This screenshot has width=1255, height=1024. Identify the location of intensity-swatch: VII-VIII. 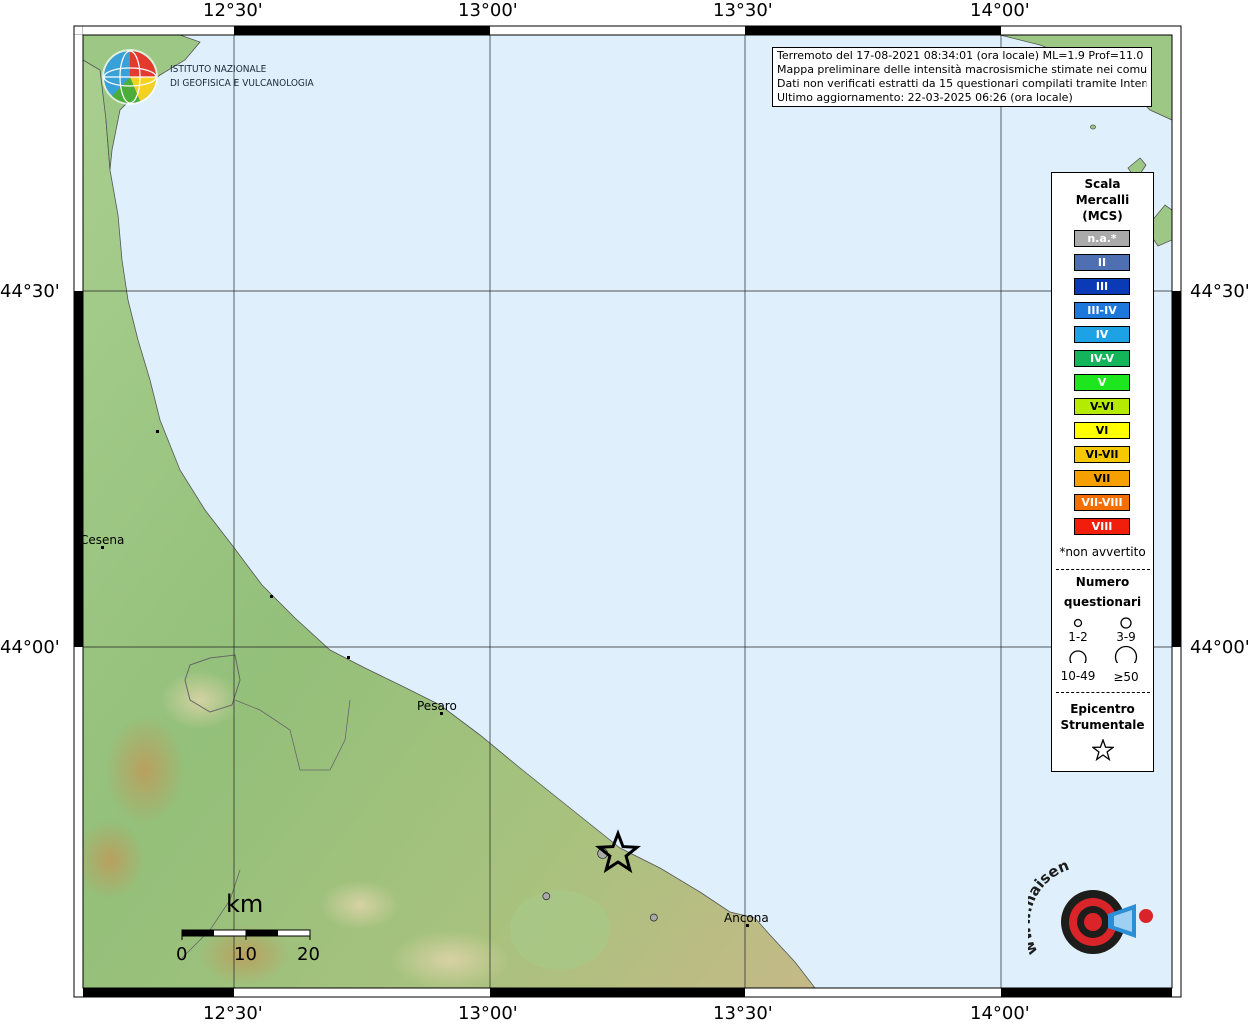
(1102, 502).